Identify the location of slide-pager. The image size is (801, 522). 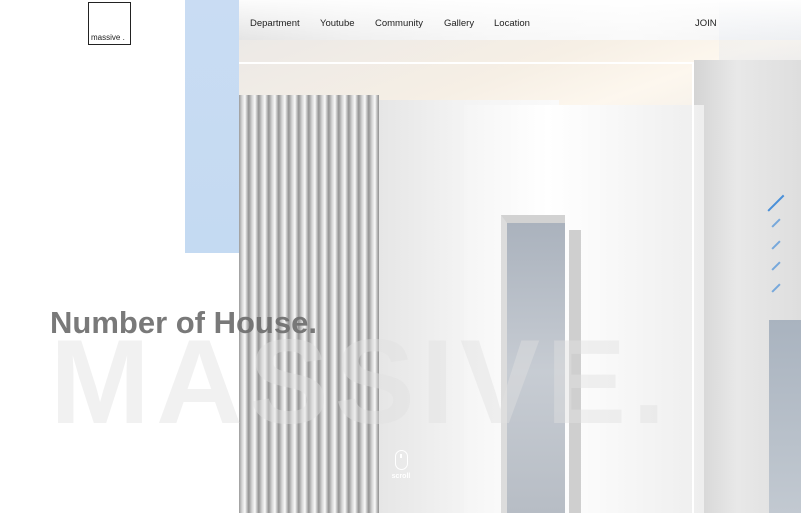
(779, 249).